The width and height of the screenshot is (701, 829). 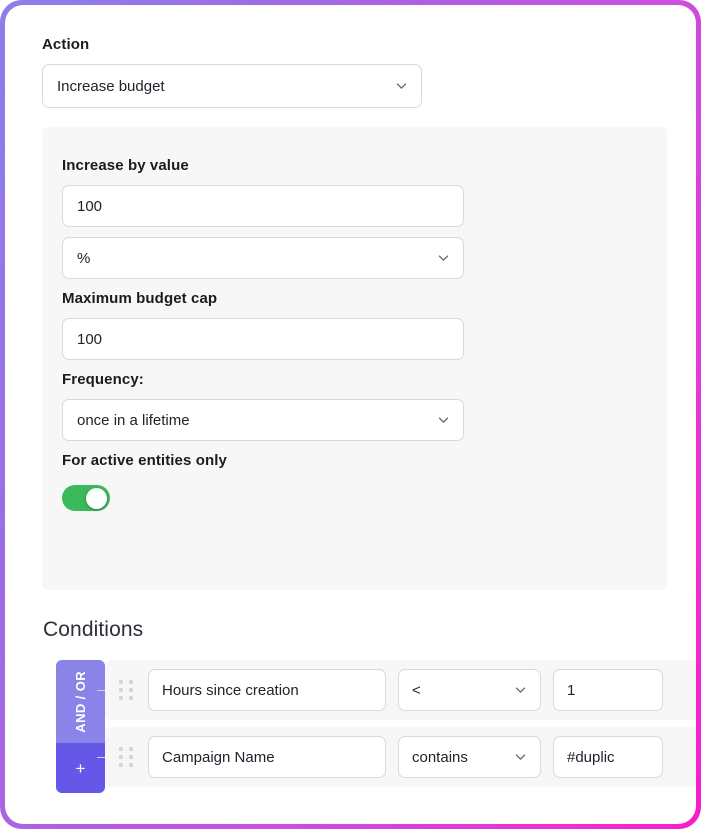 I want to click on and-or-toggle-button: AND / OR, so click(x=80, y=701).